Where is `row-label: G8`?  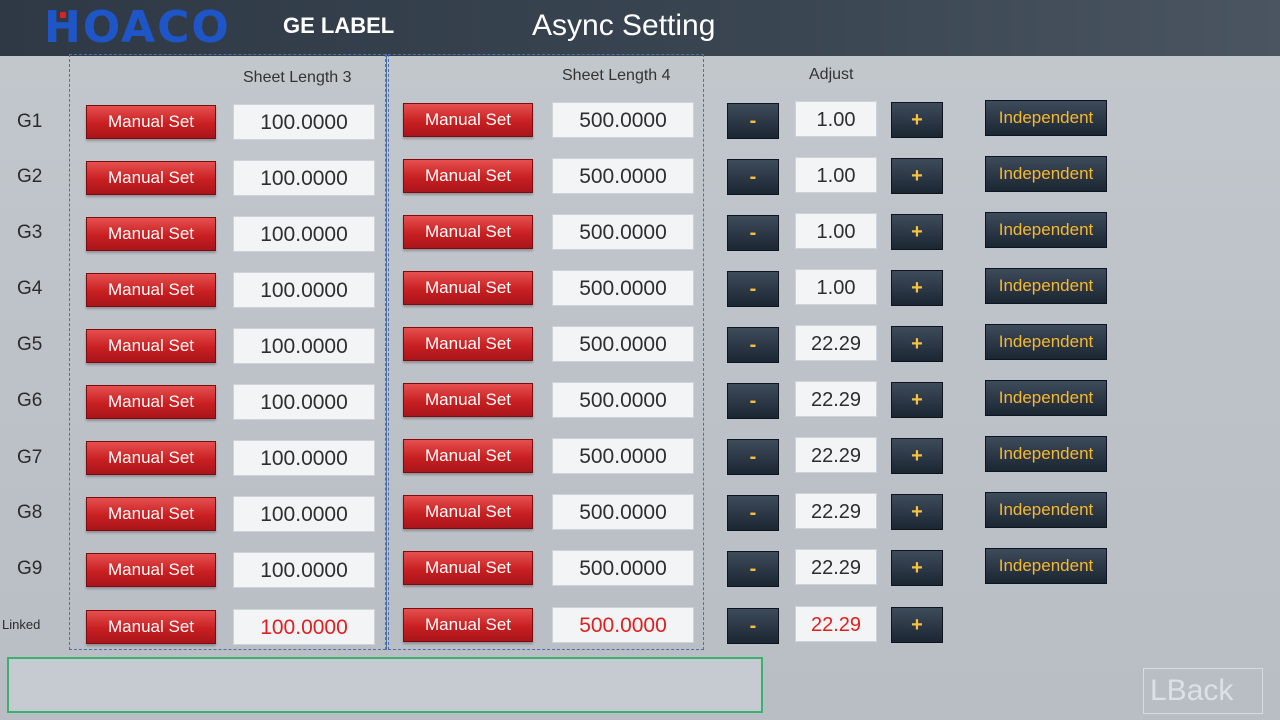
row-label: G8 is located at coordinates (30, 512).